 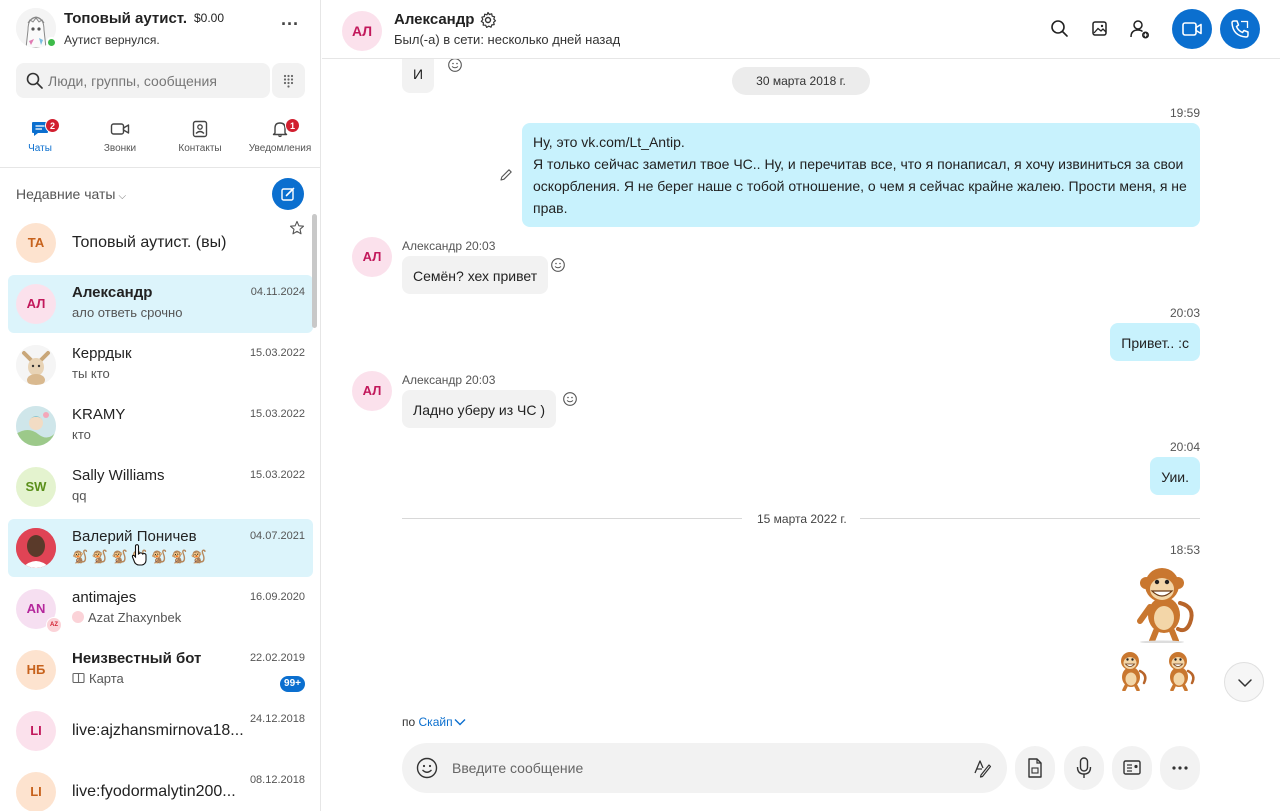 What do you see at coordinates (36, 365) in the screenshot?
I see `avatar` at bounding box center [36, 365].